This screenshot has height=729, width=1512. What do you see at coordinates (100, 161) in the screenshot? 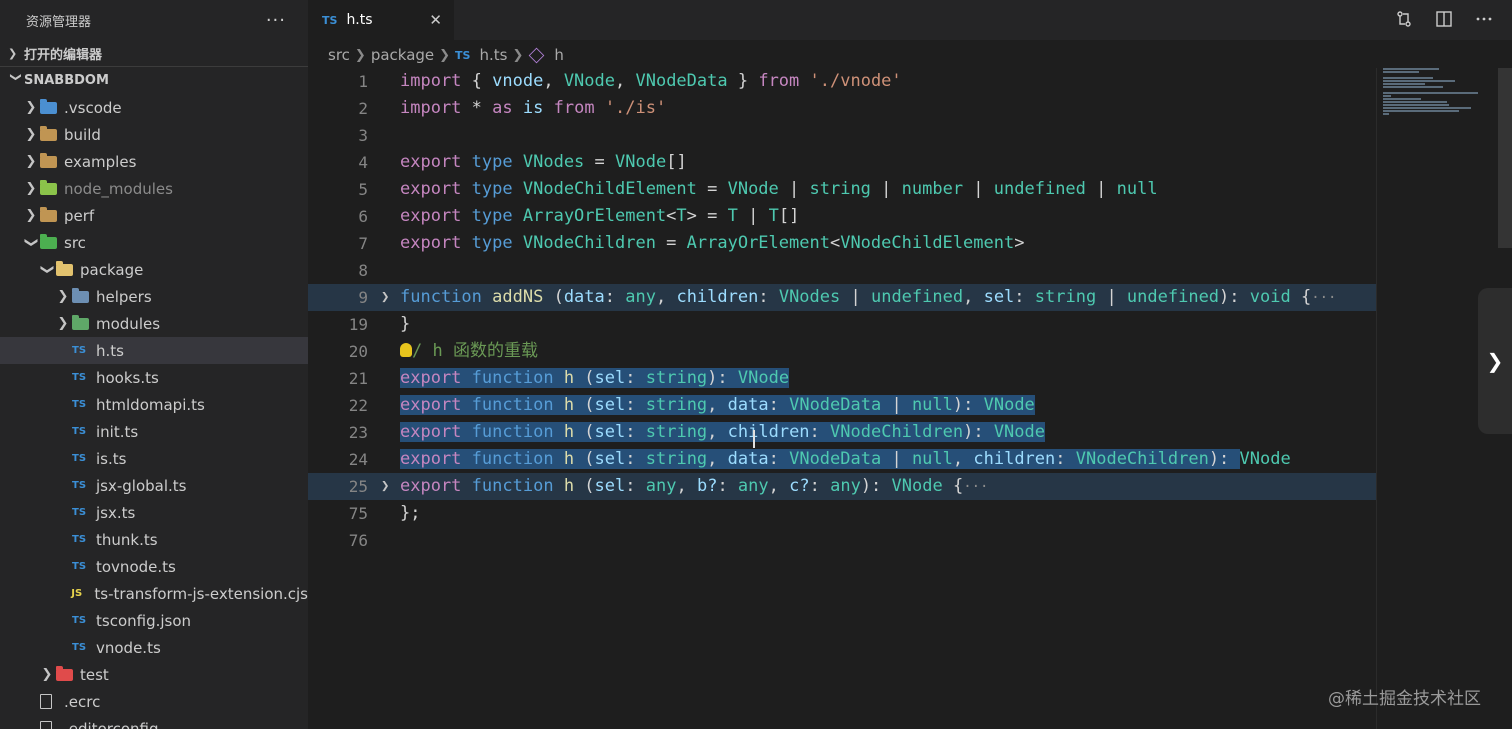
I see `tree-item-label: examples` at bounding box center [100, 161].